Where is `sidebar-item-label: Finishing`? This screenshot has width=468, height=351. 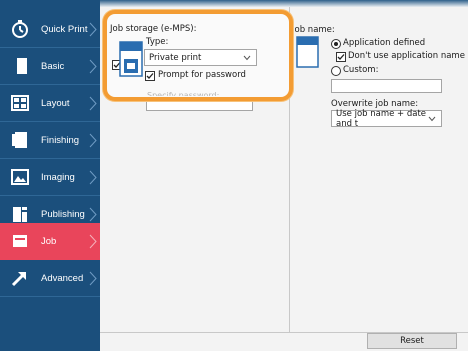
sidebar-item-label: Finishing is located at coordinates (60, 140).